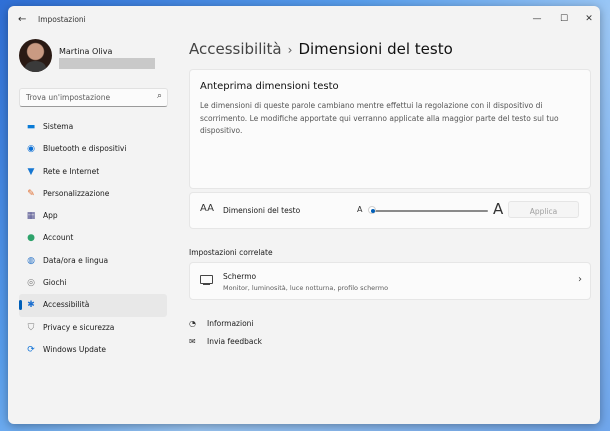 The height and width of the screenshot is (431, 610). Describe the element at coordinates (93, 283) in the screenshot. I see `sidebar-item-giochi: ◎ Giochi` at that location.